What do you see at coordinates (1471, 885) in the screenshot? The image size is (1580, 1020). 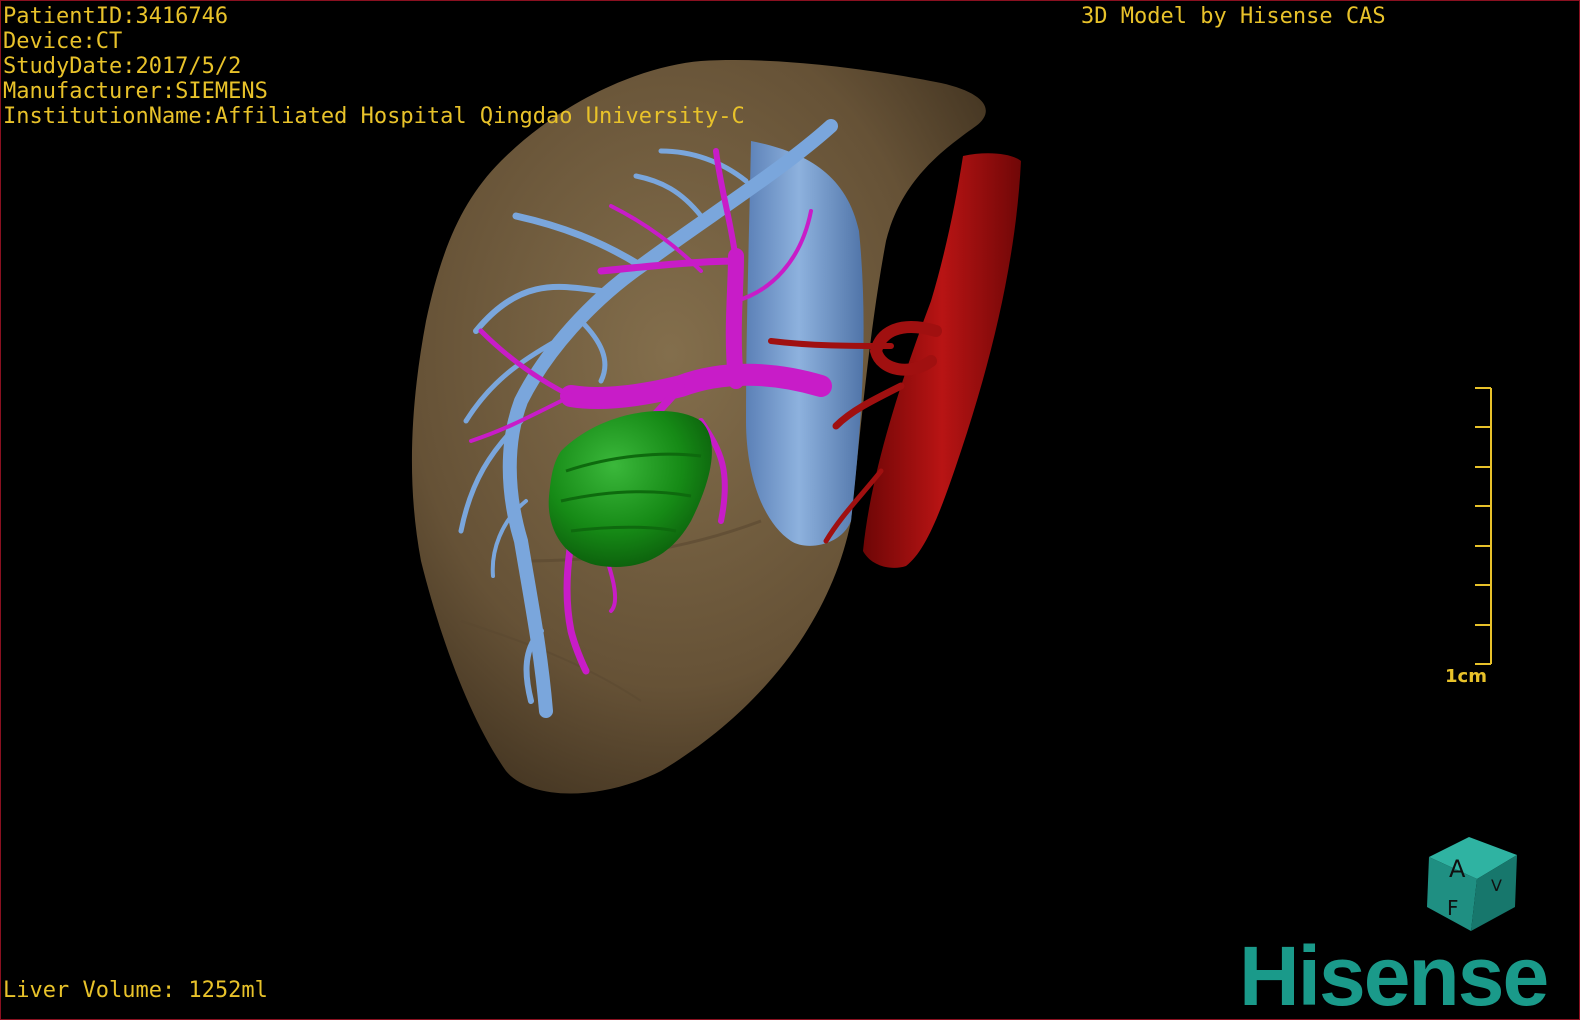 I see `orientation-cube: A F V` at bounding box center [1471, 885].